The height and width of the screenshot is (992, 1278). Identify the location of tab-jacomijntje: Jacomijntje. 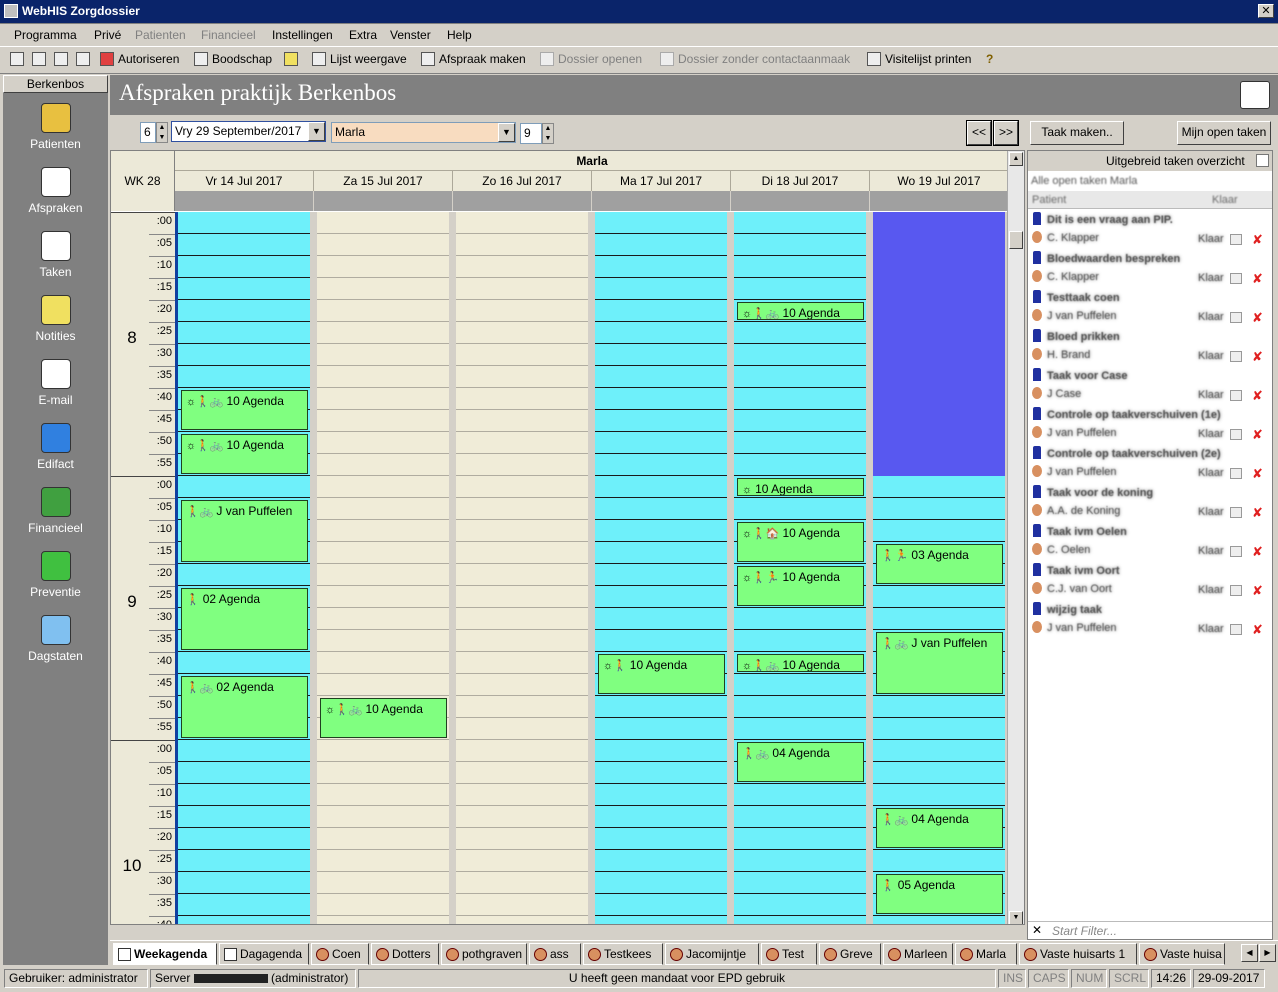
(712, 954).